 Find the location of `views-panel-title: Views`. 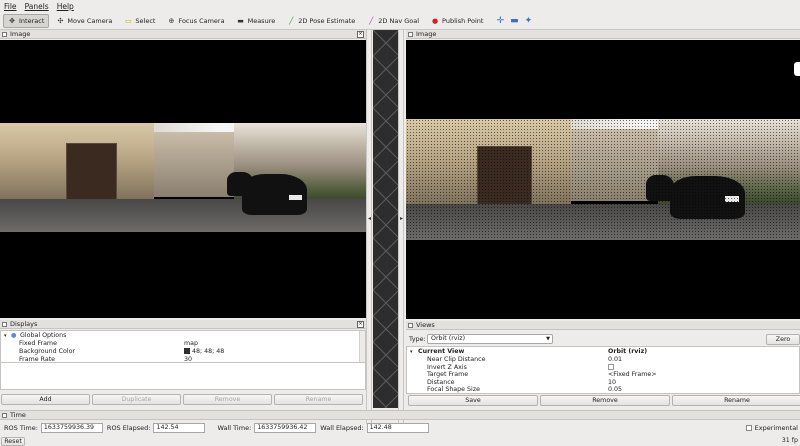

views-panel-title: Views is located at coordinates (425, 325).